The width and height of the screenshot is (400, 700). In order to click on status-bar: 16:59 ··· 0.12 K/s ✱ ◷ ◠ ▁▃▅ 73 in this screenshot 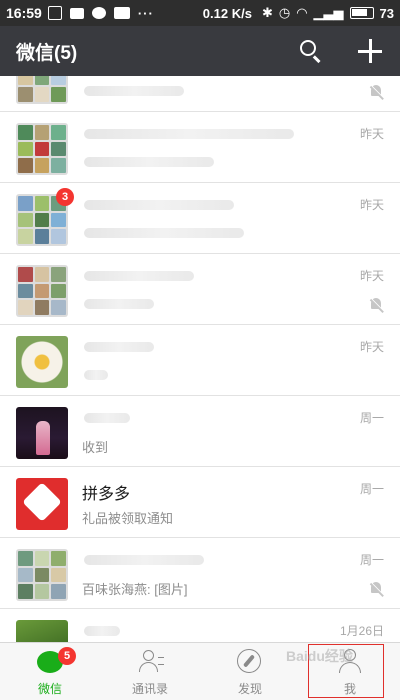, I will do `click(200, 13)`.